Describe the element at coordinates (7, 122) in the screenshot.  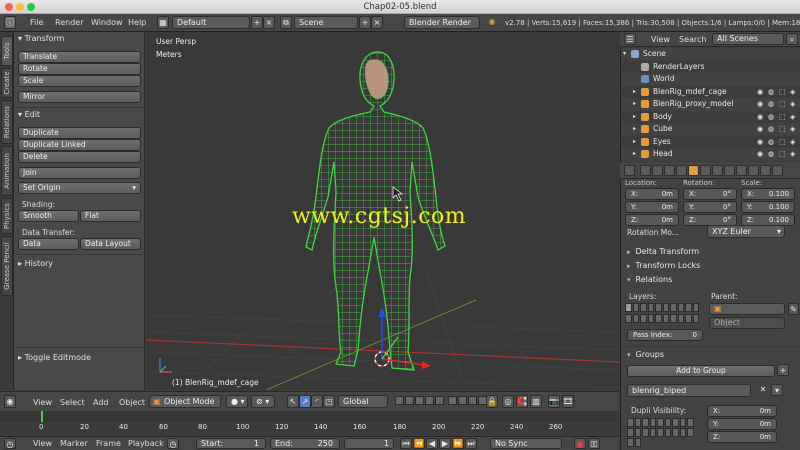
I see `tab-relations: Relations` at that location.